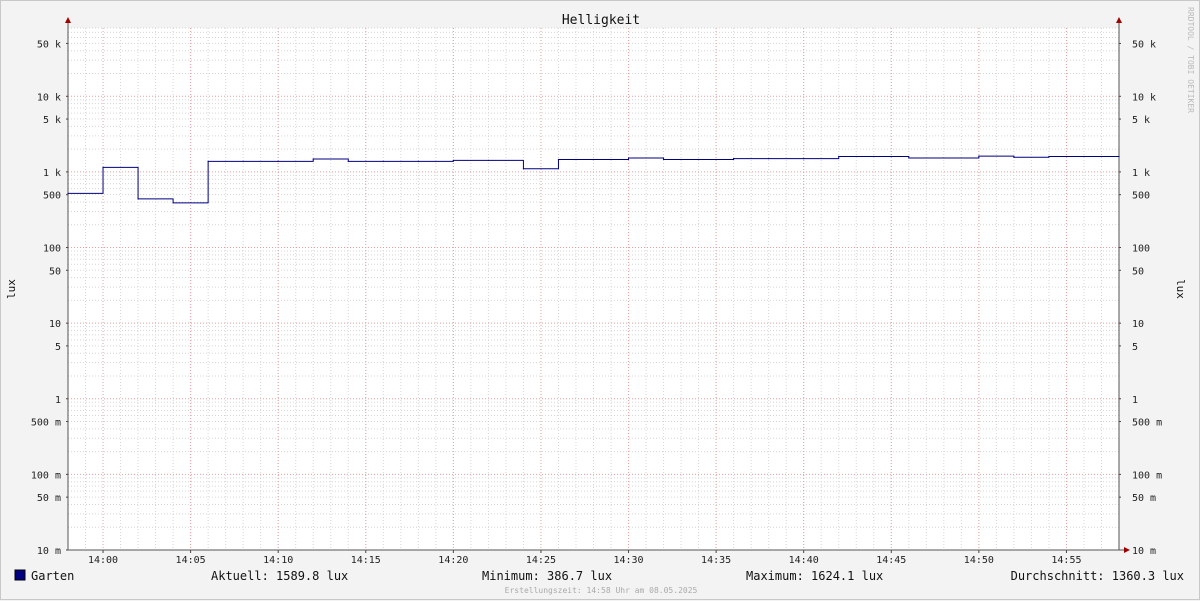  Describe the element at coordinates (46, 423) in the screenshot. I see `y-tick-label-left: 500 m` at that location.